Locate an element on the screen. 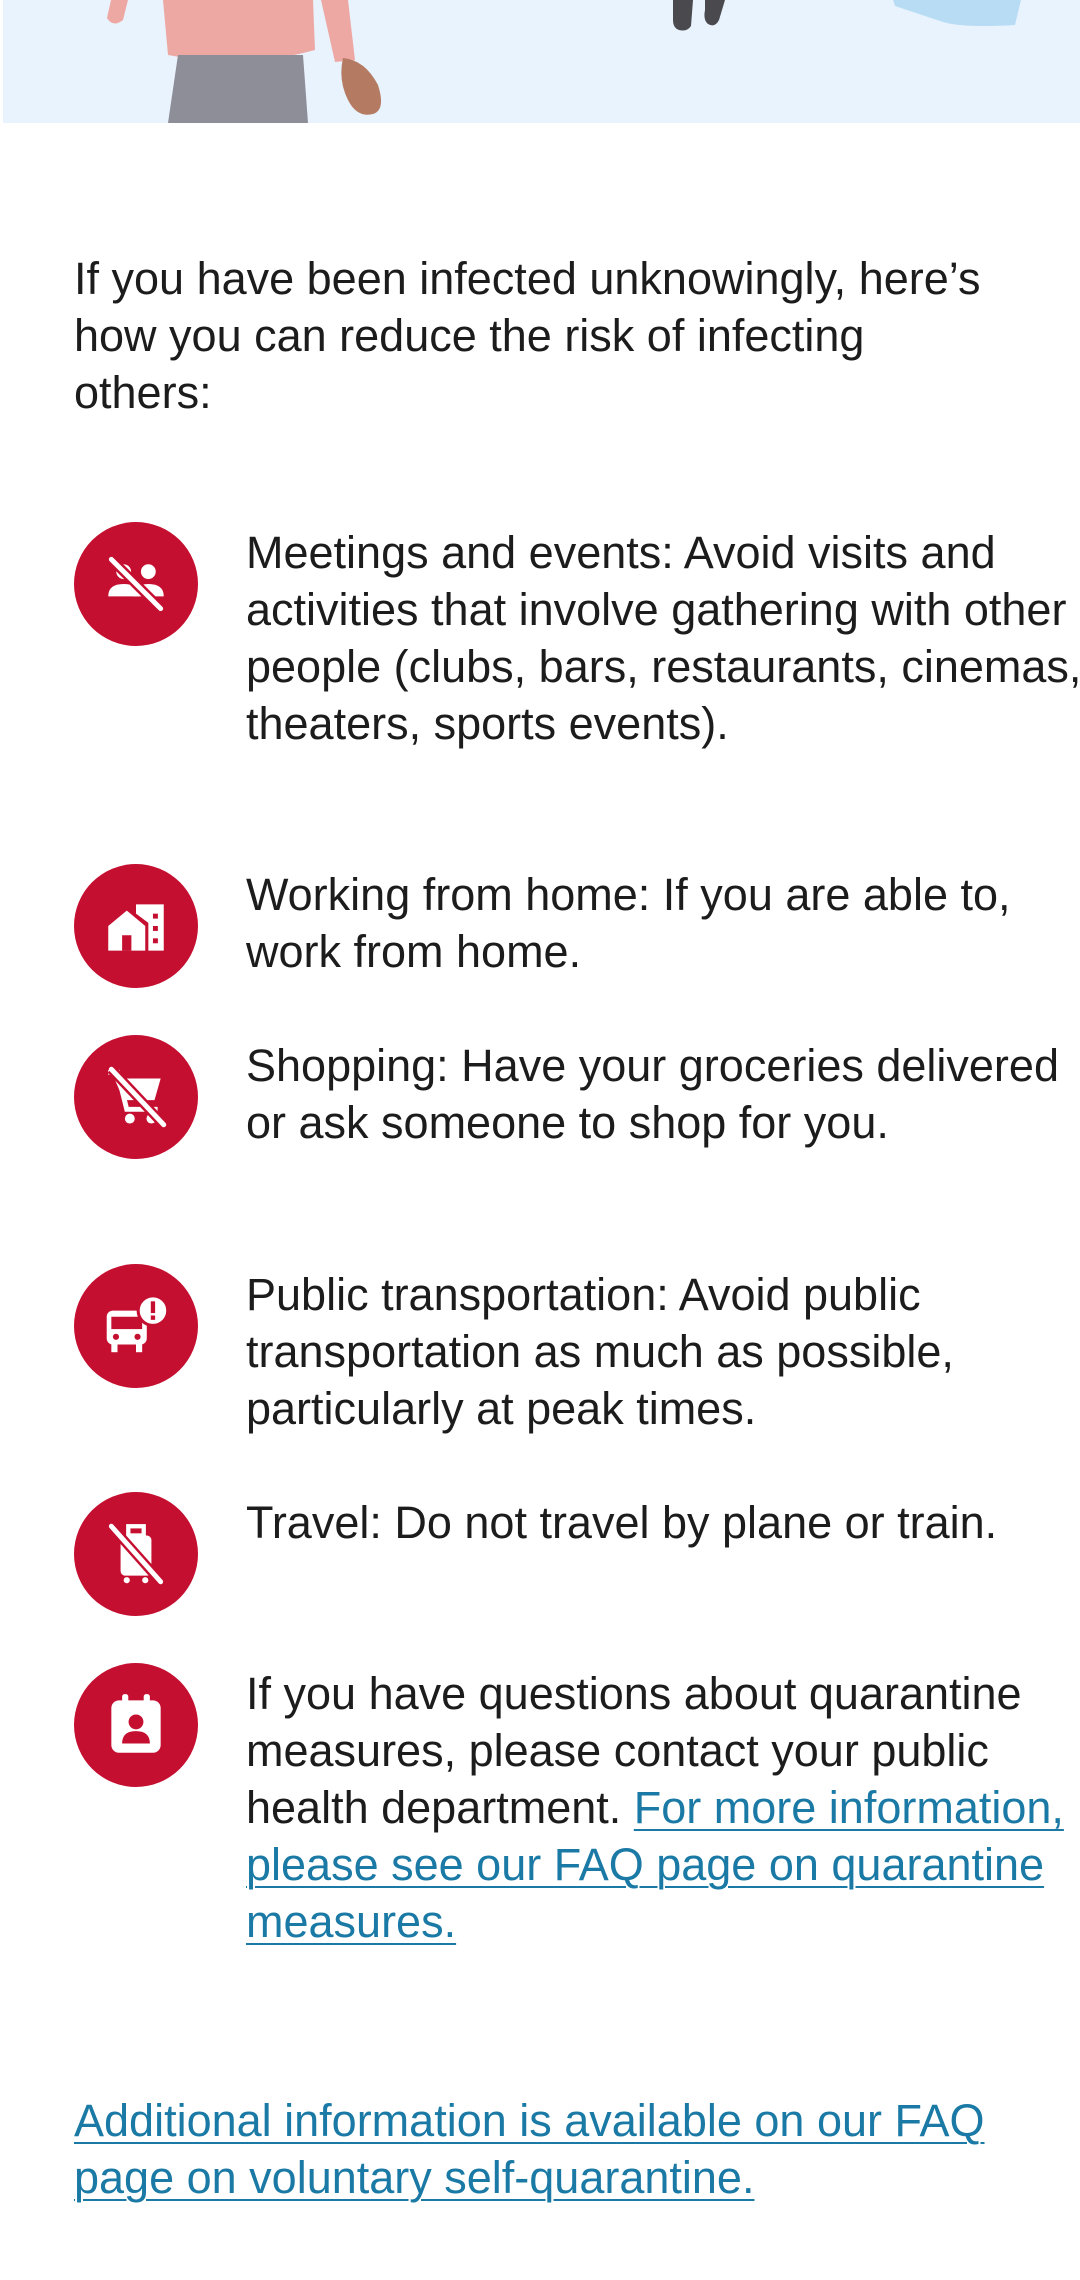  contact-card-icon is located at coordinates (136, 1725).